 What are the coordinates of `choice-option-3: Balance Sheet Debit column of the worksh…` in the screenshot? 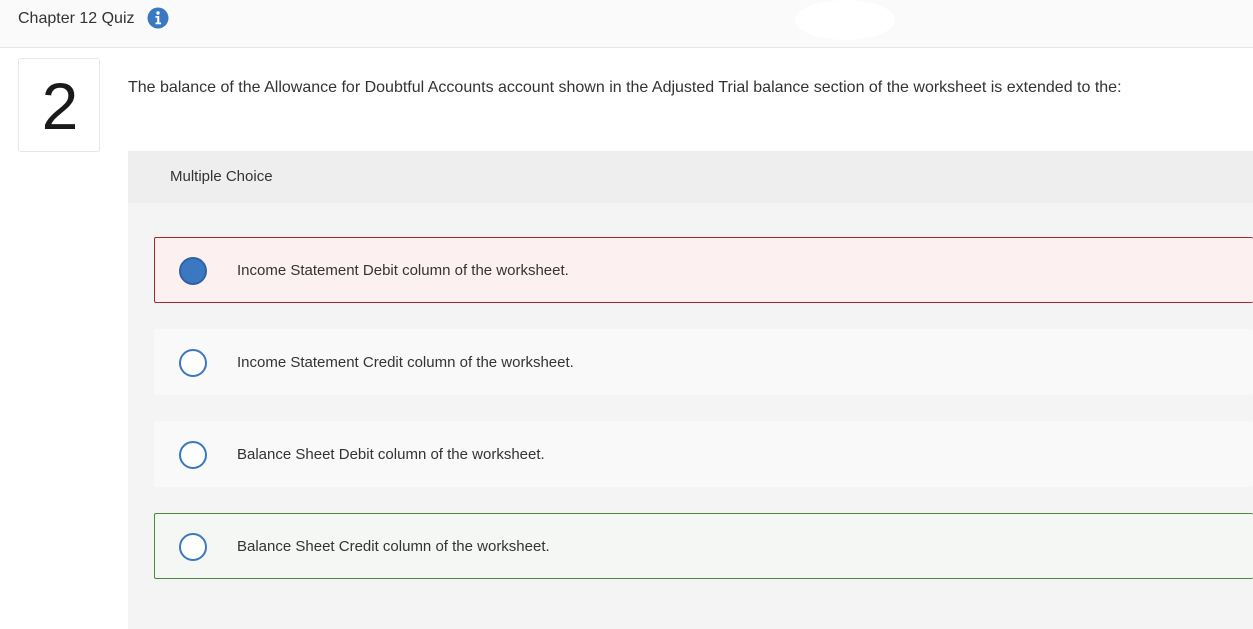 It's located at (703, 454).